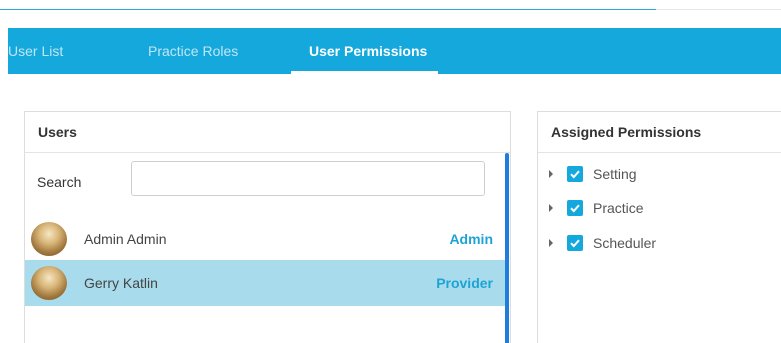  What do you see at coordinates (328, 9) in the screenshot?
I see `top-divider` at bounding box center [328, 9].